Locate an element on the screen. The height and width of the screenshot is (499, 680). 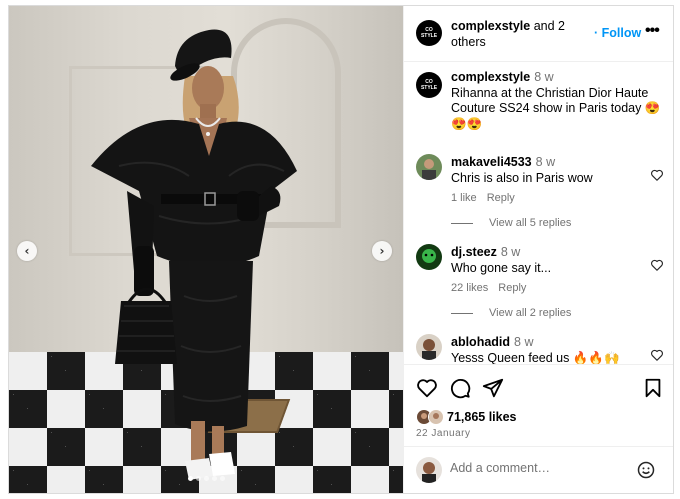
likes-count: 71,865 likes is located at coordinates (482, 417).